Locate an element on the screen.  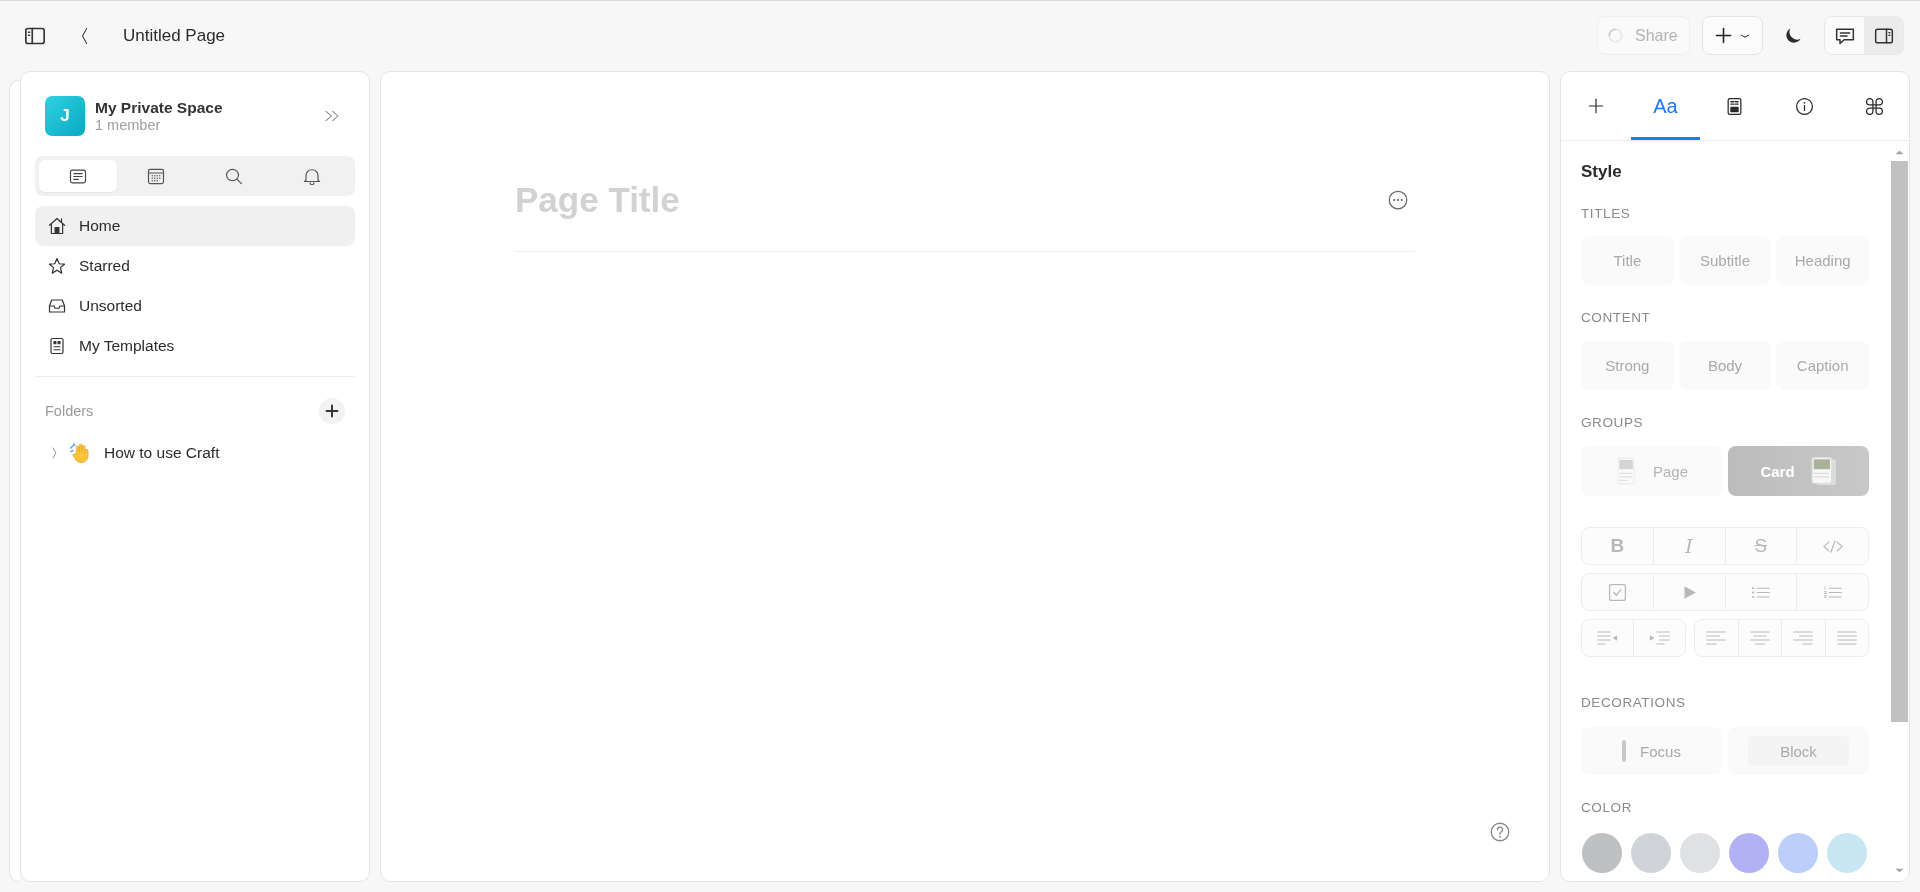
add-button is located at coordinates (1732, 35).